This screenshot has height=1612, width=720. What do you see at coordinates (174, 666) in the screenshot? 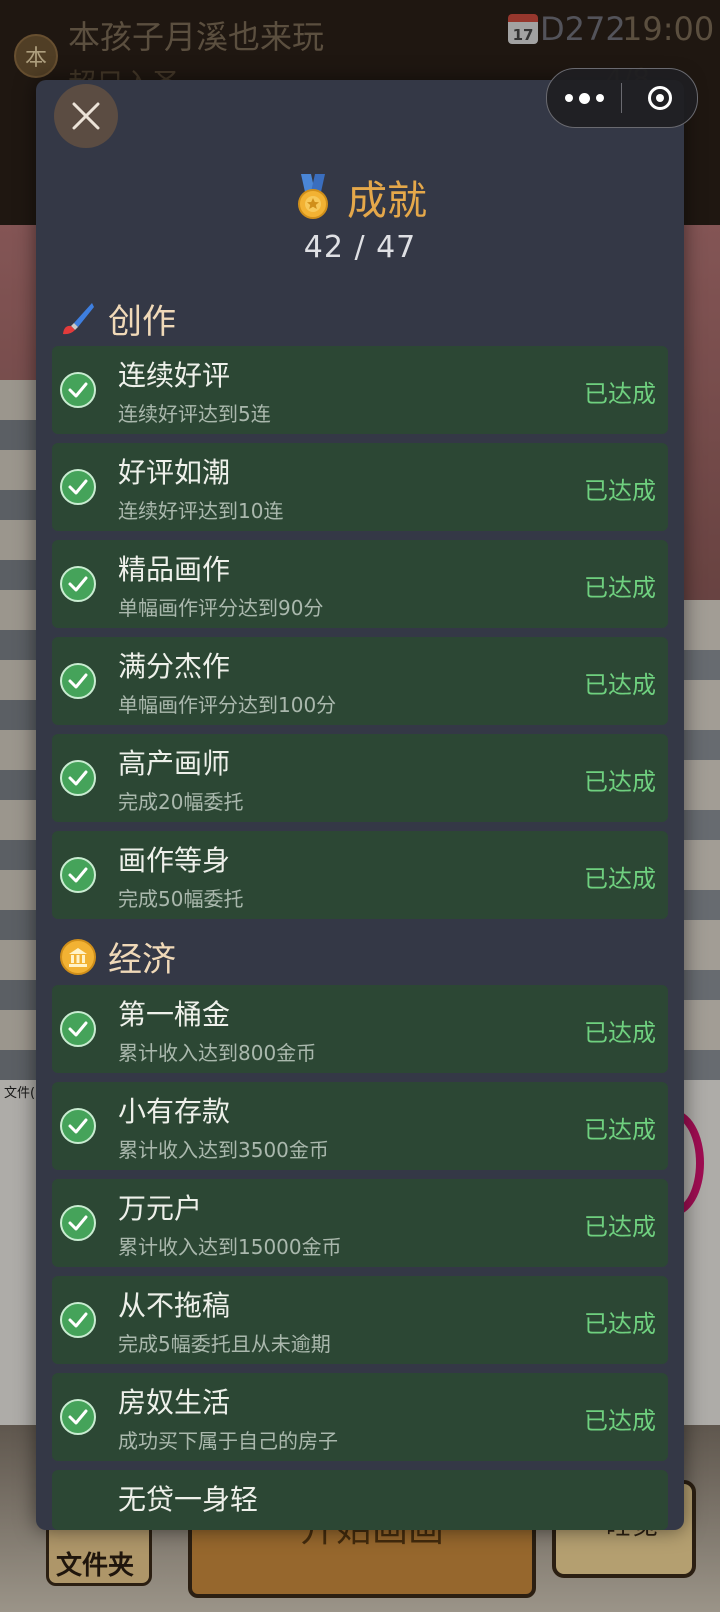
I see `achievement-name: 满分杰作` at bounding box center [174, 666].